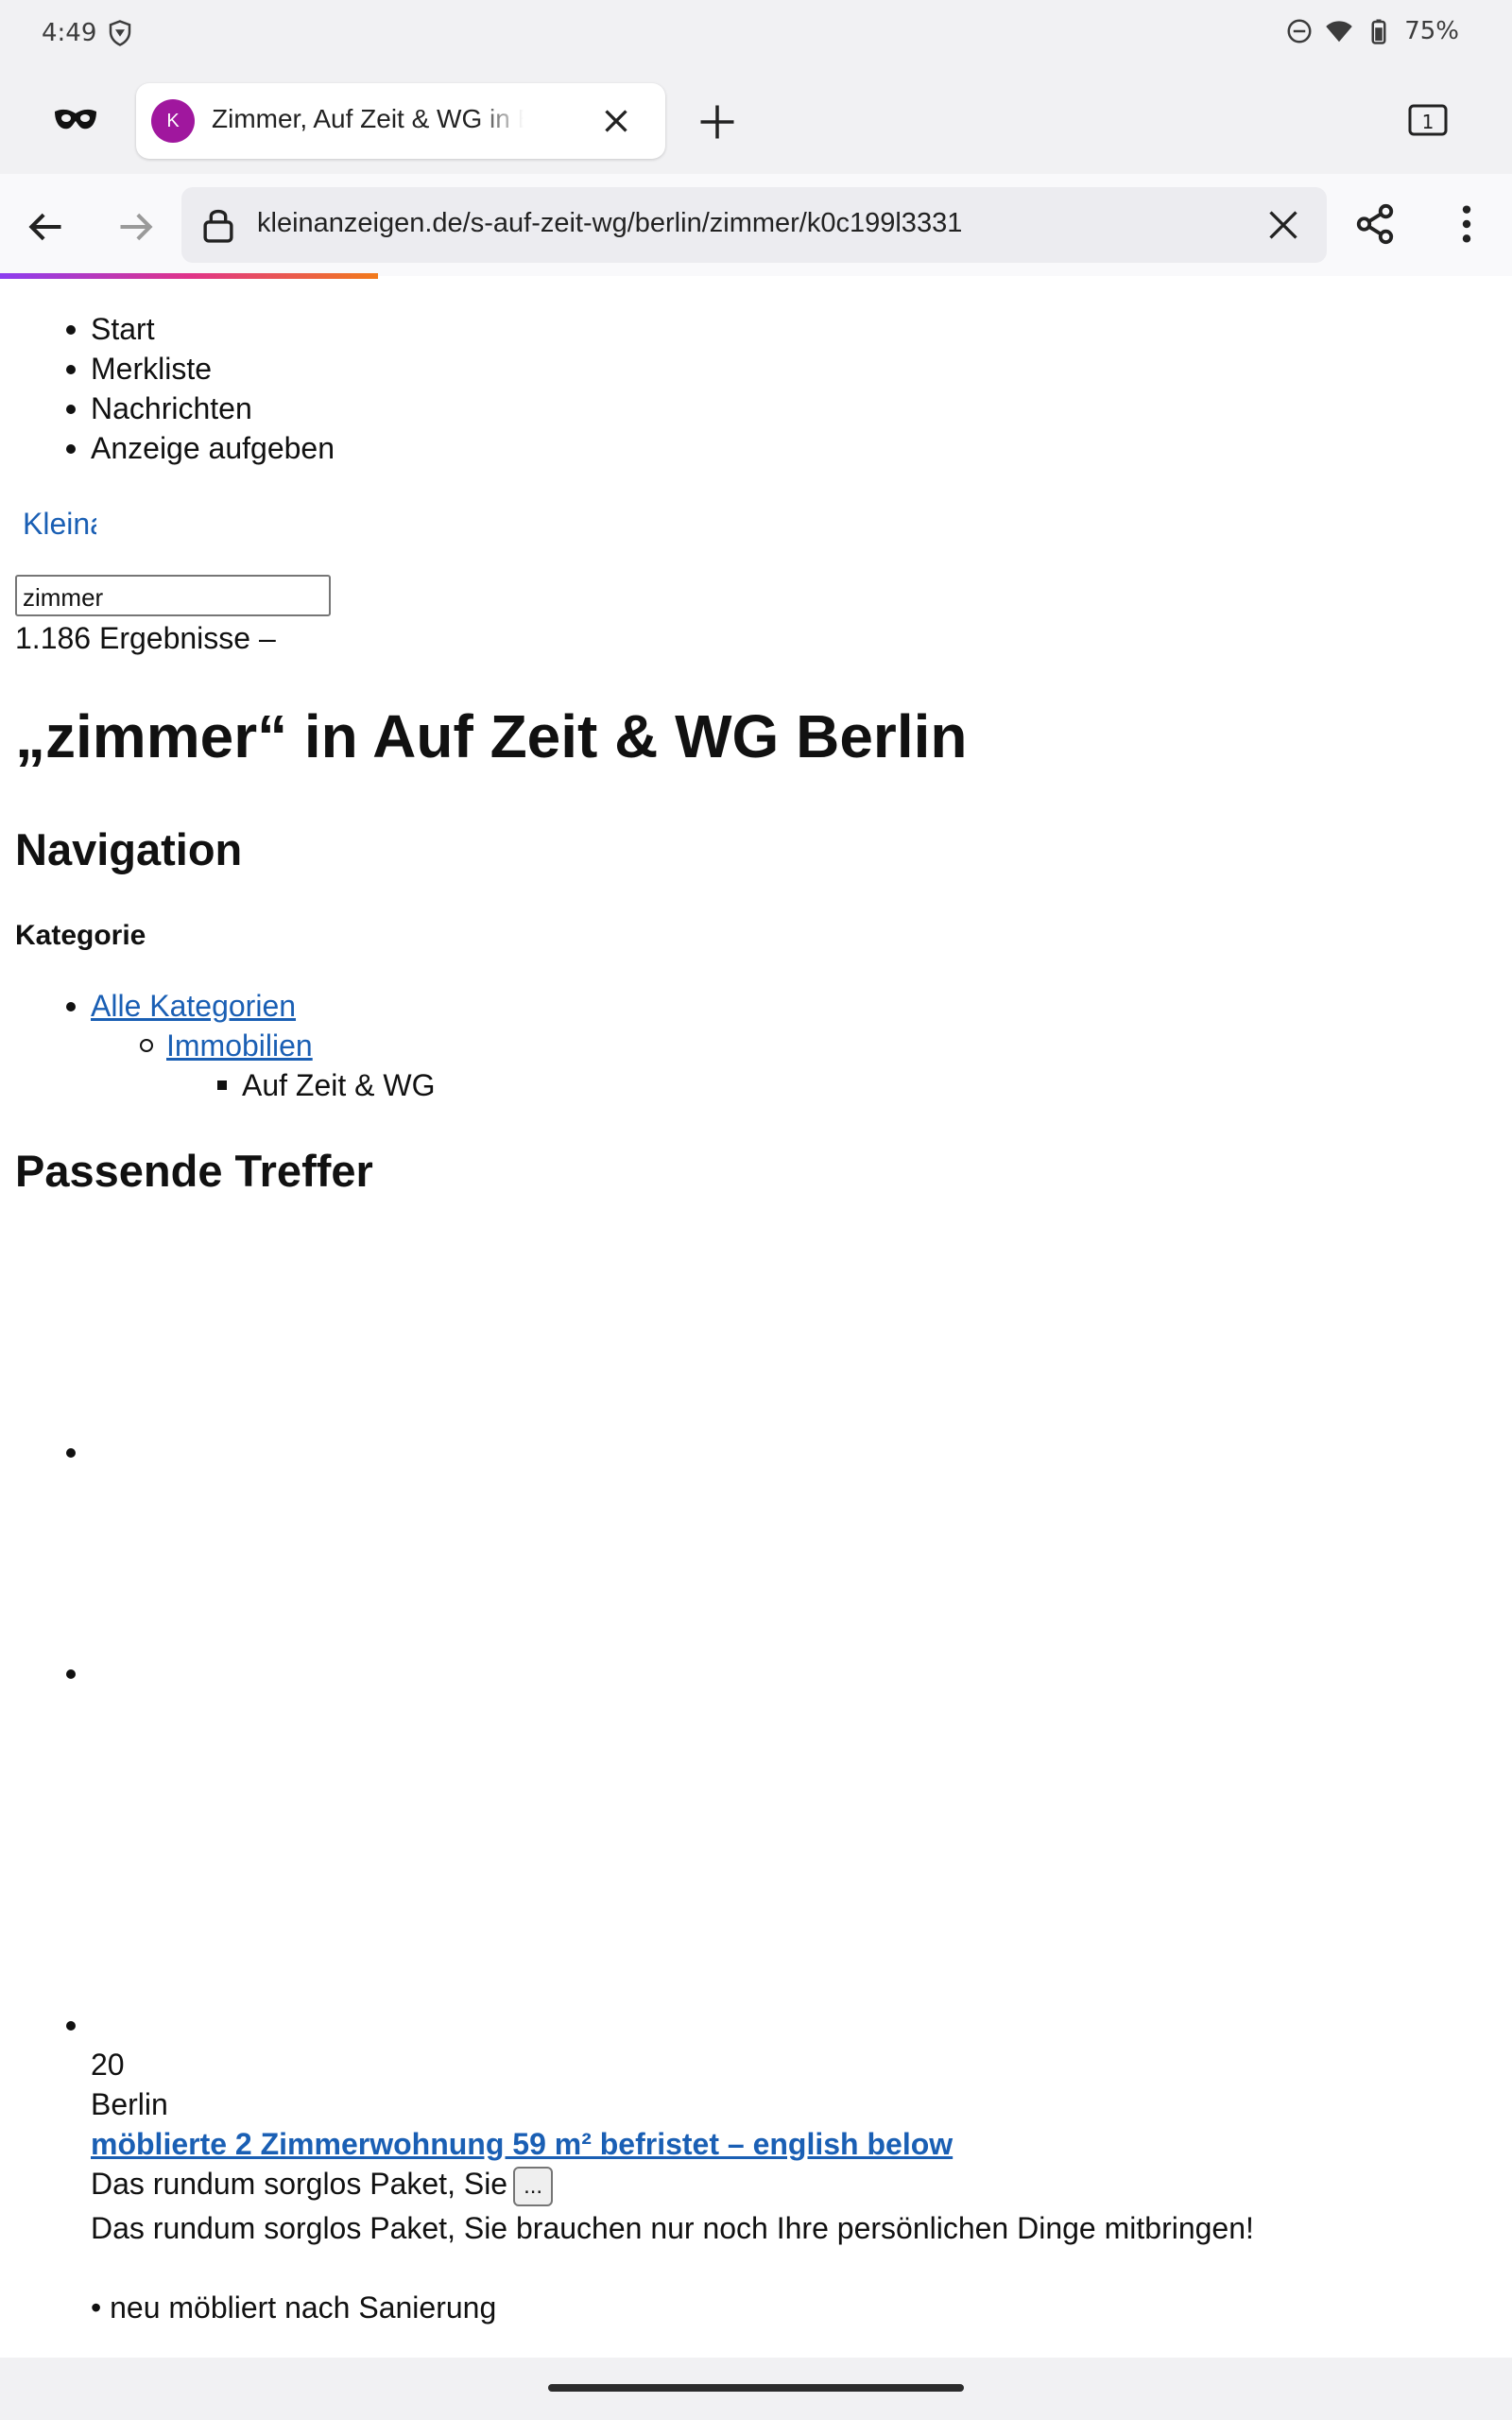  What do you see at coordinates (136, 227) in the screenshot?
I see `forward-arrow-icon` at bounding box center [136, 227].